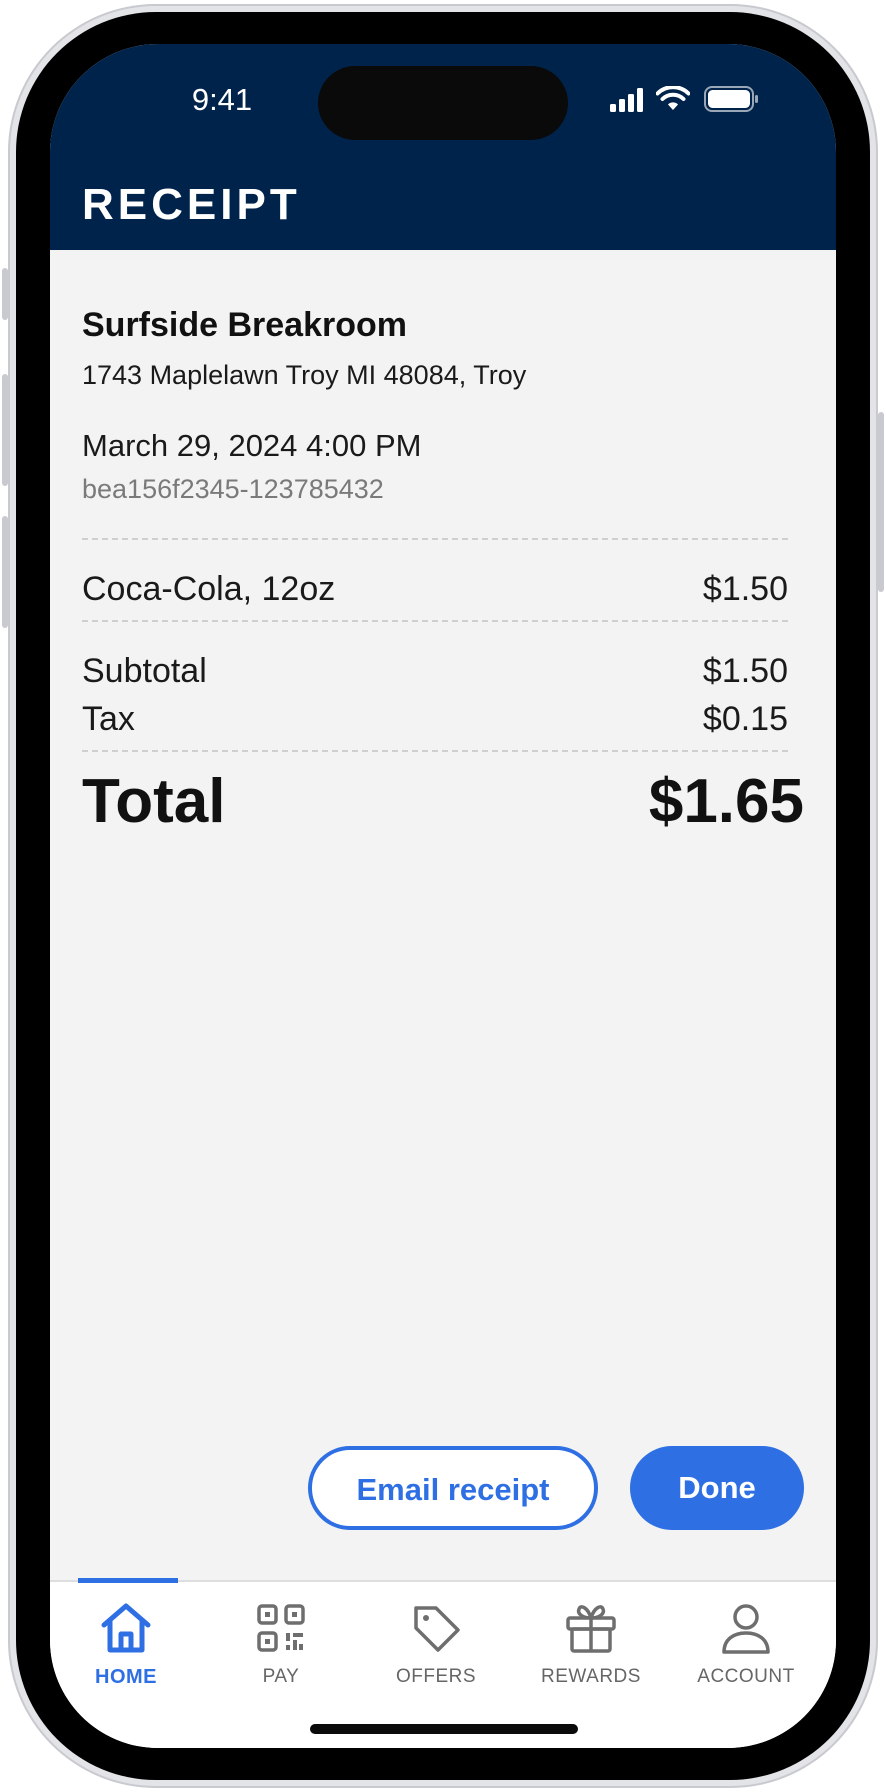 The width and height of the screenshot is (886, 1792). I want to click on battery-icon, so click(731, 99).